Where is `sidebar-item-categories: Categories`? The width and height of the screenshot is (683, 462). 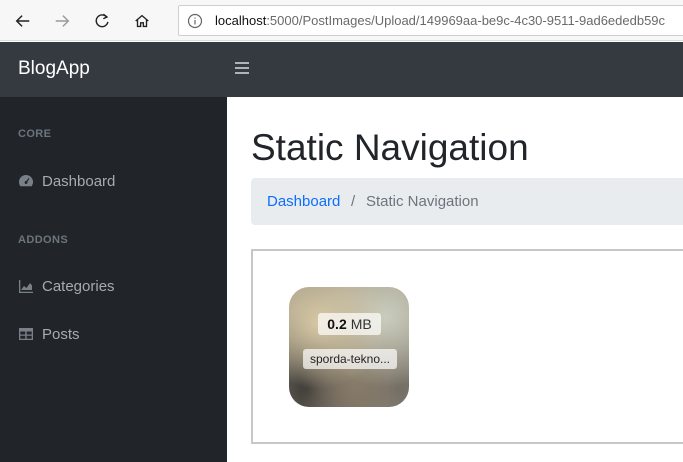
sidebar-item-categories: Categories is located at coordinates (66, 286).